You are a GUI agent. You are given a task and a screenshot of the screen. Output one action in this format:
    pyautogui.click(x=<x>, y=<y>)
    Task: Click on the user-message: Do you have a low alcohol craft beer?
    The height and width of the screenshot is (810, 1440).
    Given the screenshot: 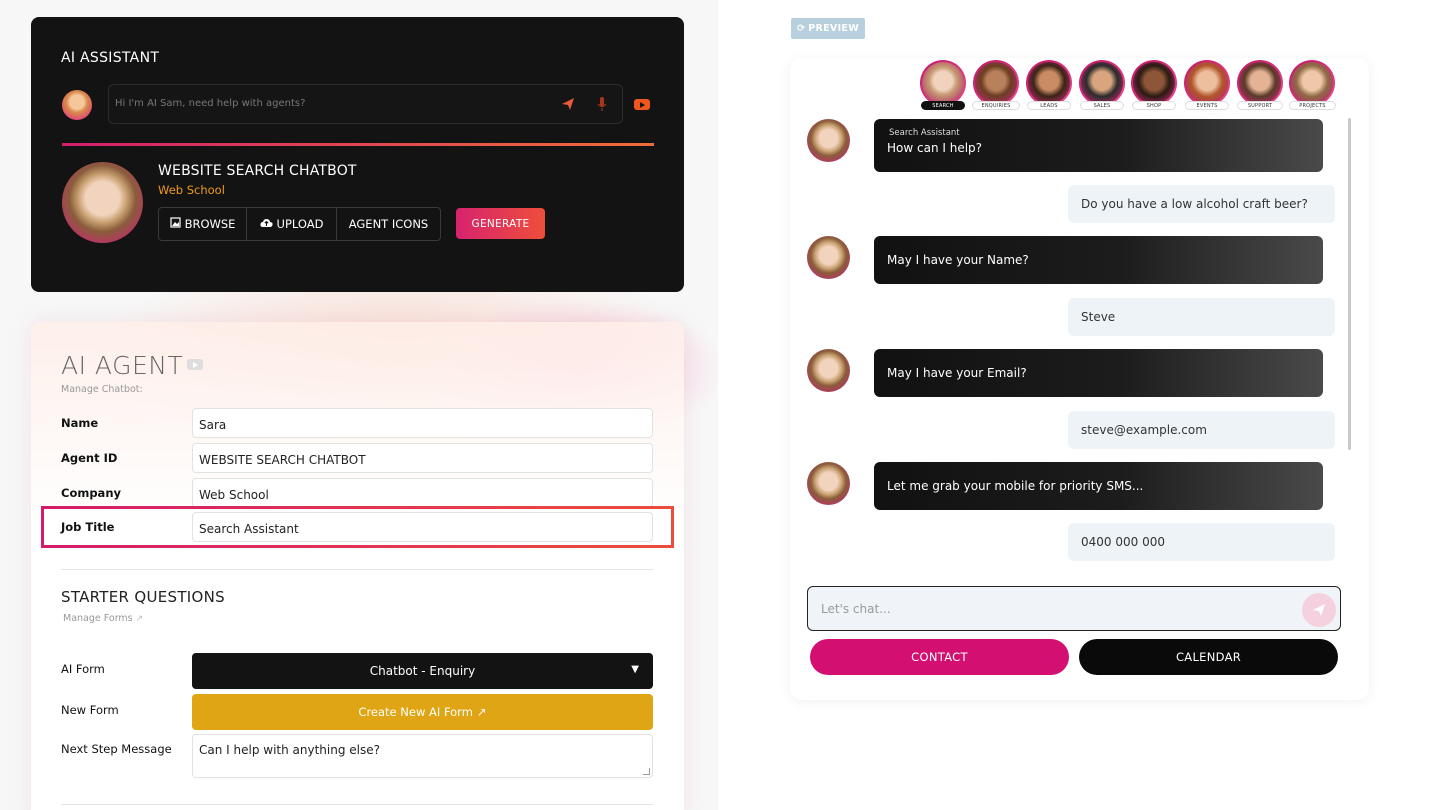 What is the action you would take?
    pyautogui.click(x=1201, y=204)
    